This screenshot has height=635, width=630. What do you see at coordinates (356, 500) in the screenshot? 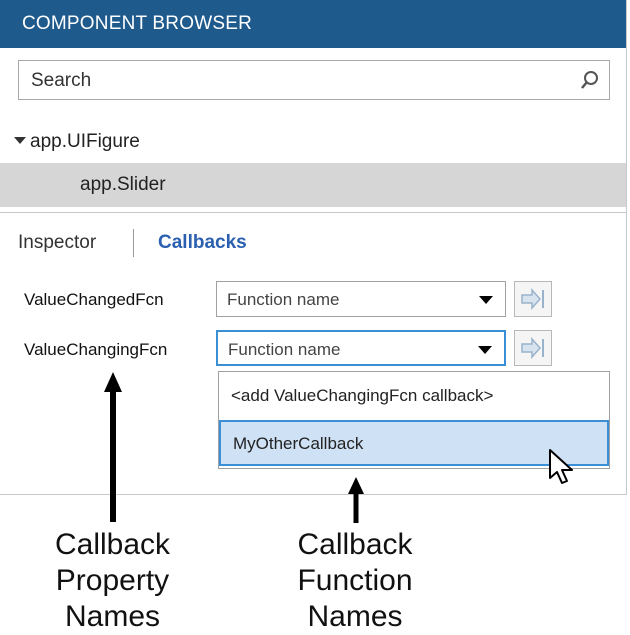
I see `annotation-arrow-right` at bounding box center [356, 500].